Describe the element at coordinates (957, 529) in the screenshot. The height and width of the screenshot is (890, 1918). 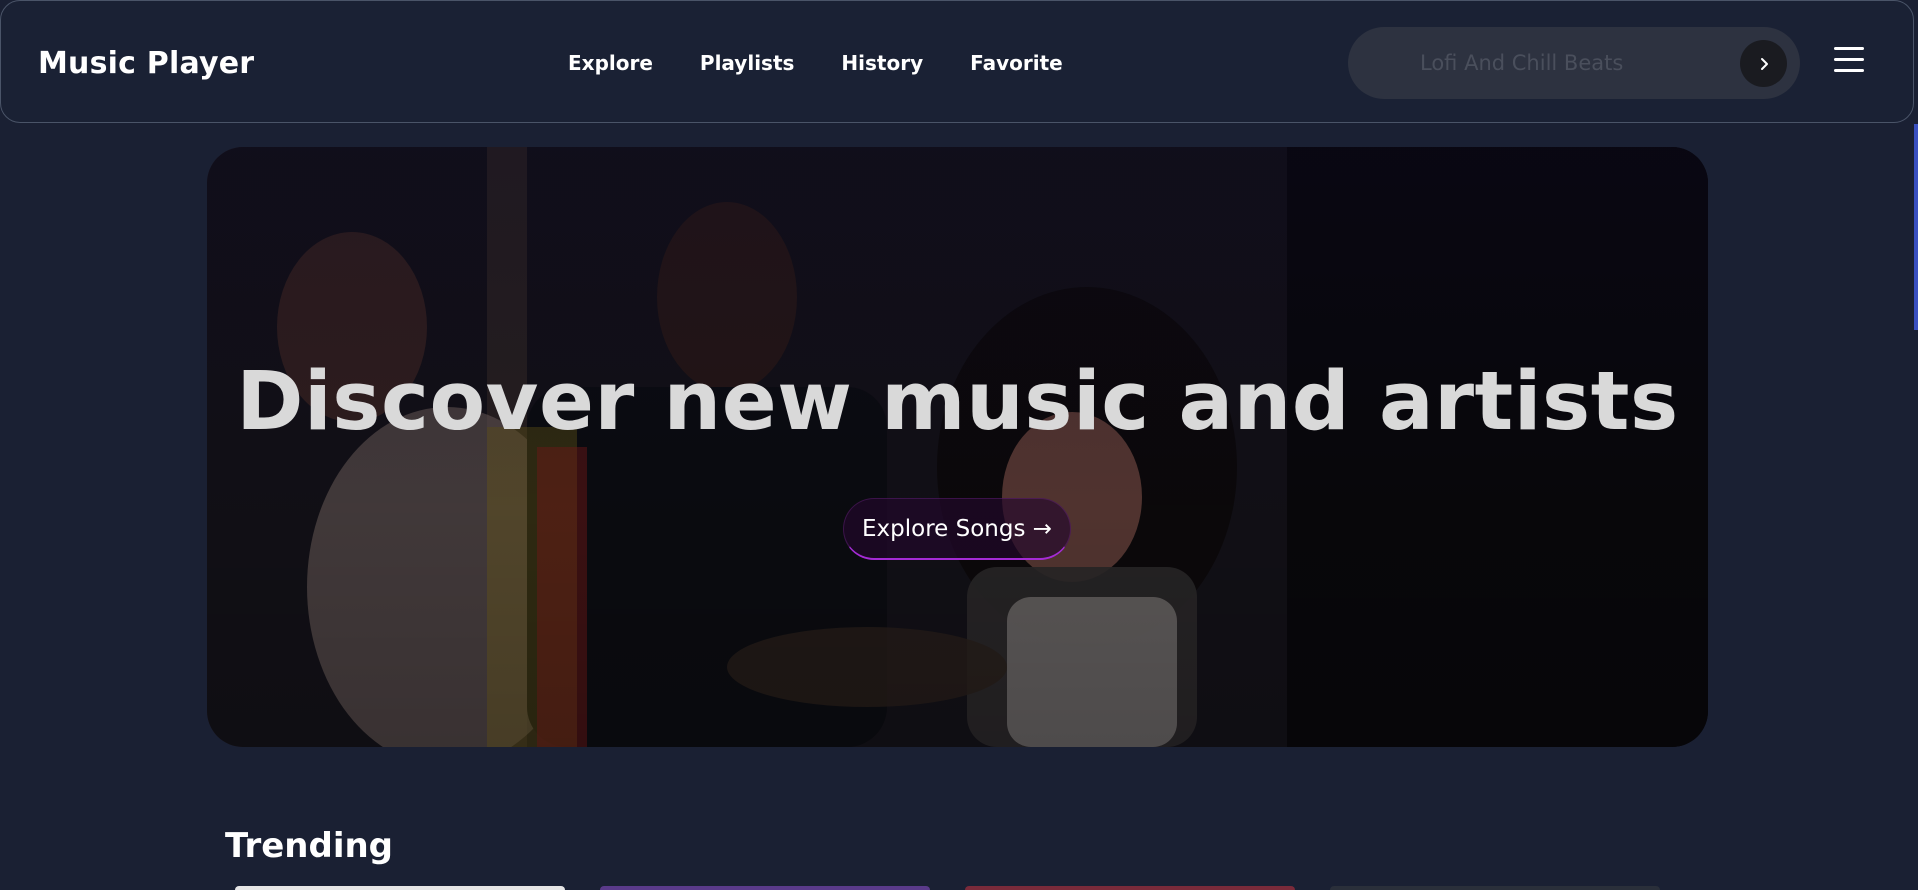
I see `explore-songs-button: Explore Songs →` at that location.